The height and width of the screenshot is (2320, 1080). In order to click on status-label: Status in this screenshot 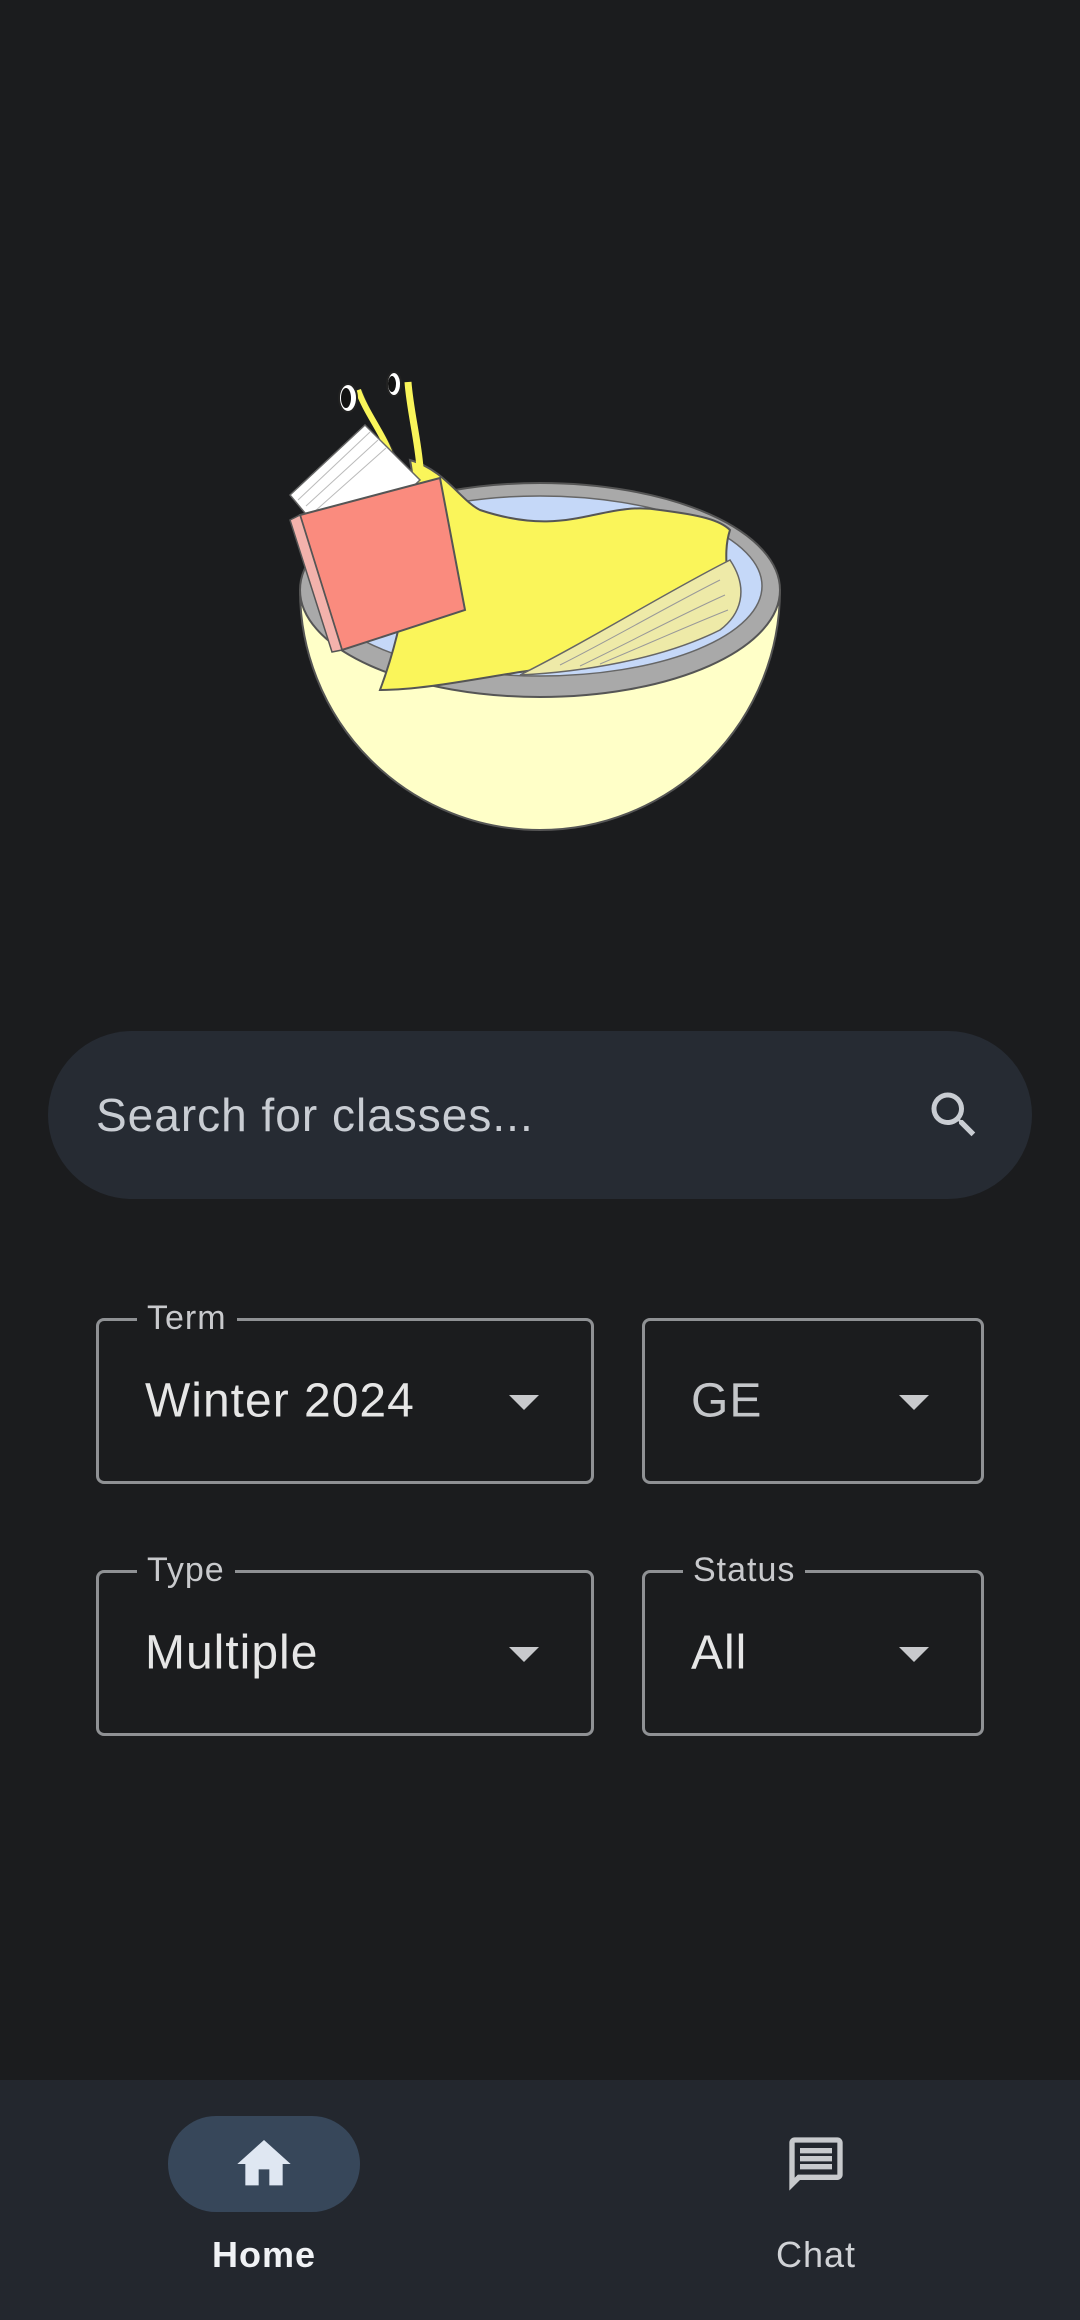, I will do `click(744, 1570)`.